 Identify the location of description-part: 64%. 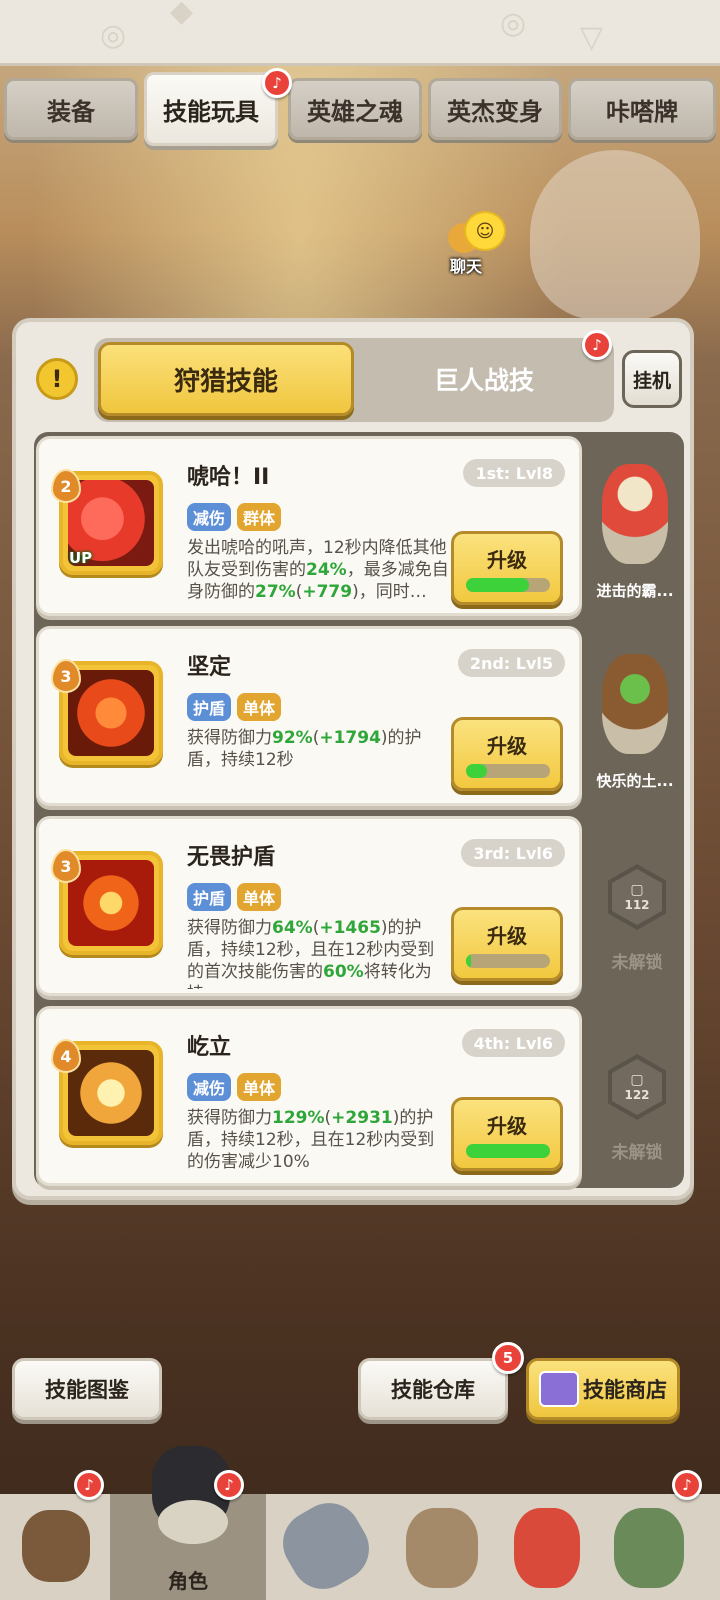
(292, 928).